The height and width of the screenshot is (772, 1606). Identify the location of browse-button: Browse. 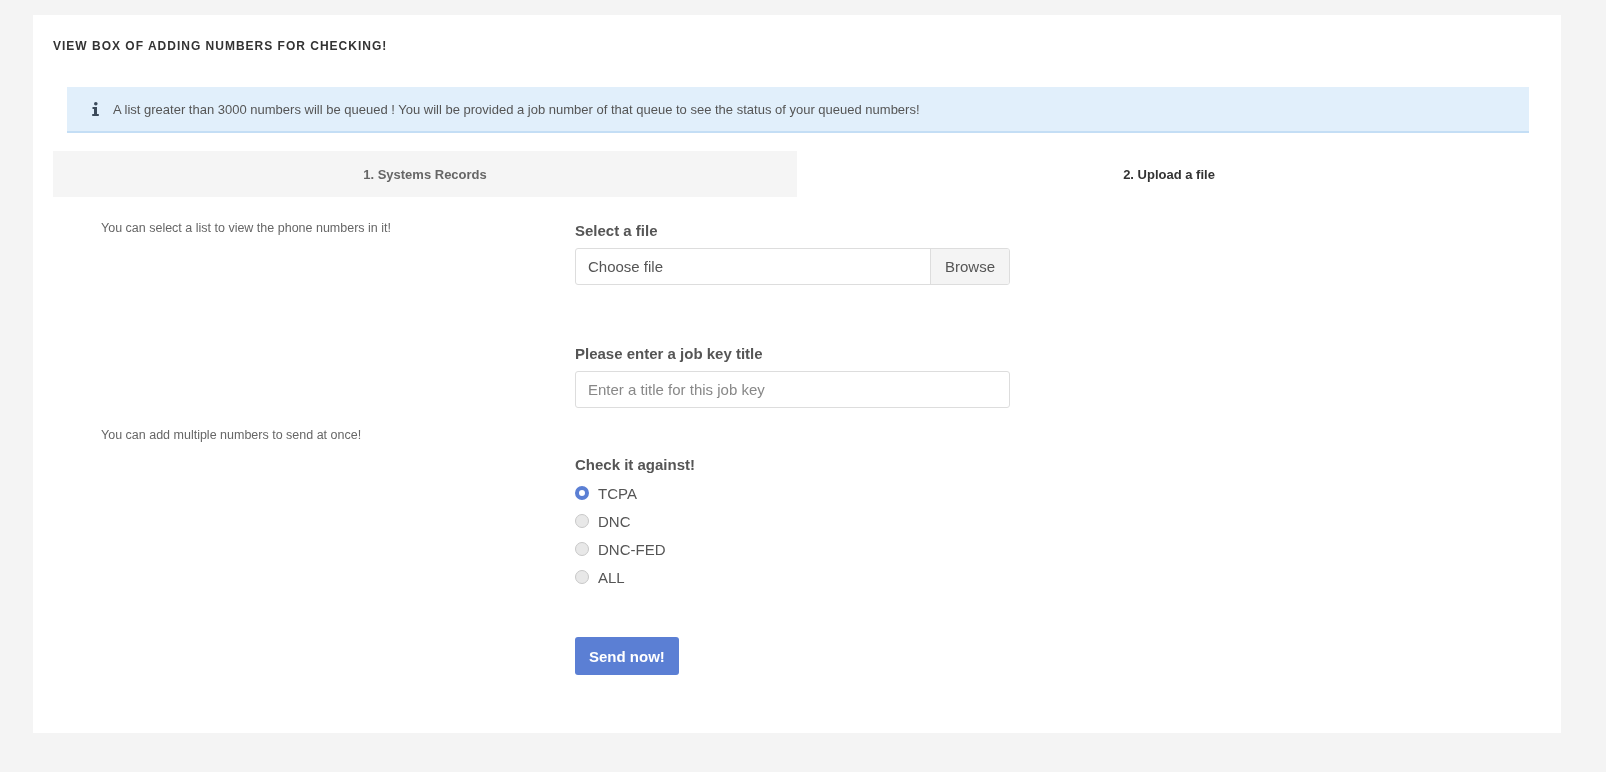
(969, 266).